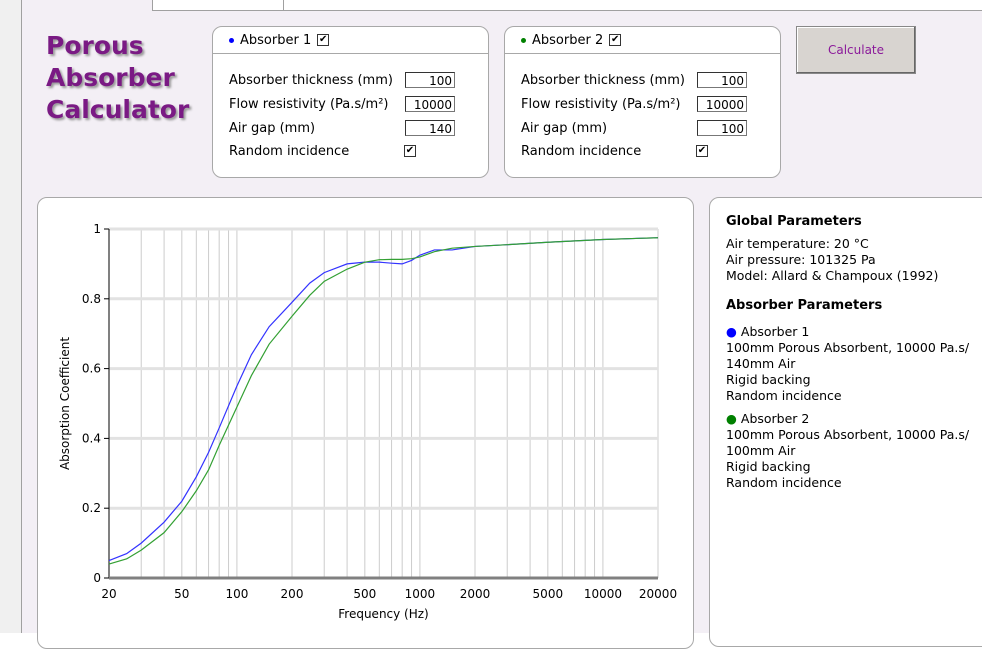  I want to click on absorber-2-airgap-input: 100, so click(722, 128).